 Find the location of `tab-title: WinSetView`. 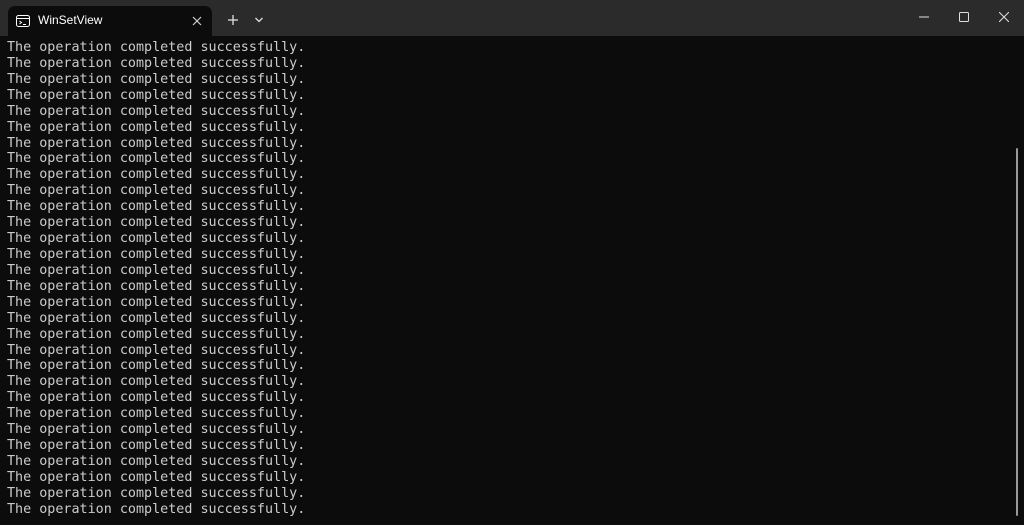

tab-title: WinSetView is located at coordinates (70, 20).